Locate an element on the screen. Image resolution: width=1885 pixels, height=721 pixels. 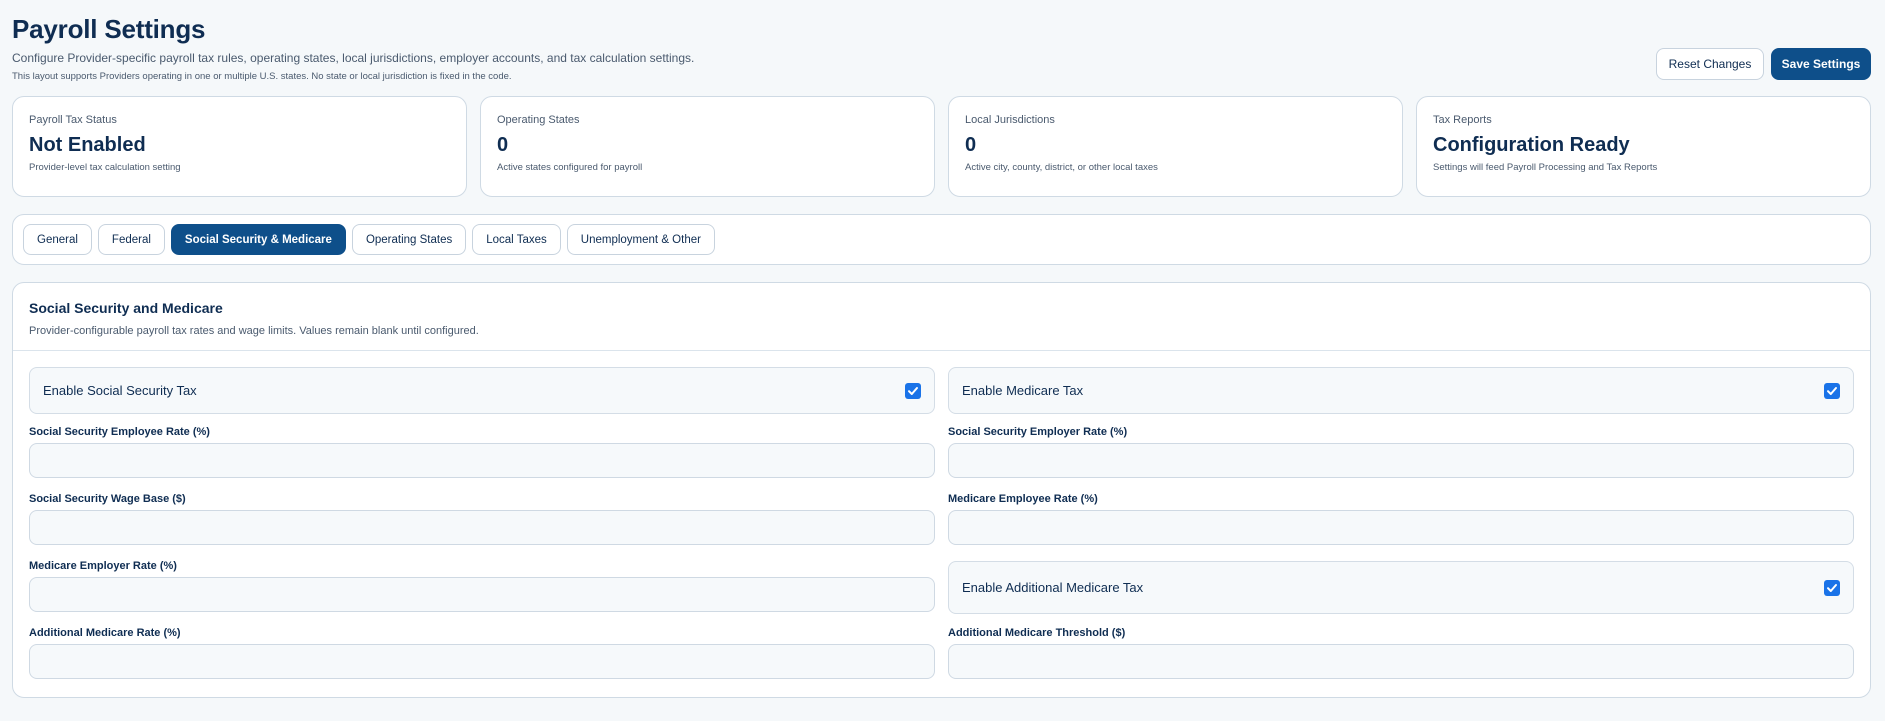
stat-label: Payroll Tax Status is located at coordinates (73, 120).